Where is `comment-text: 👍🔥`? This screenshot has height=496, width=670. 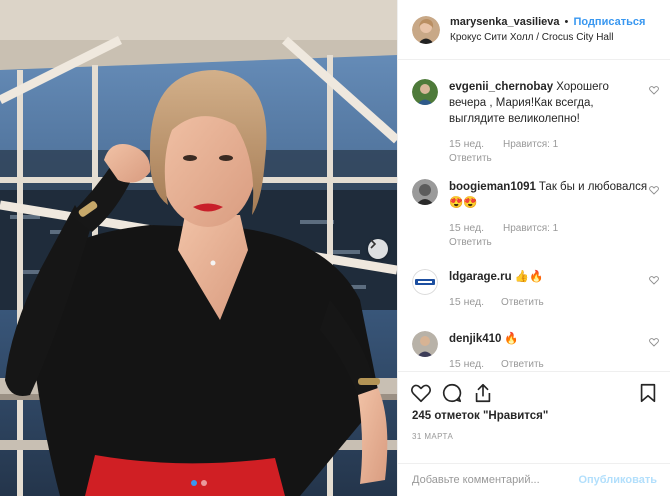 comment-text: 👍🔥 is located at coordinates (529, 277).